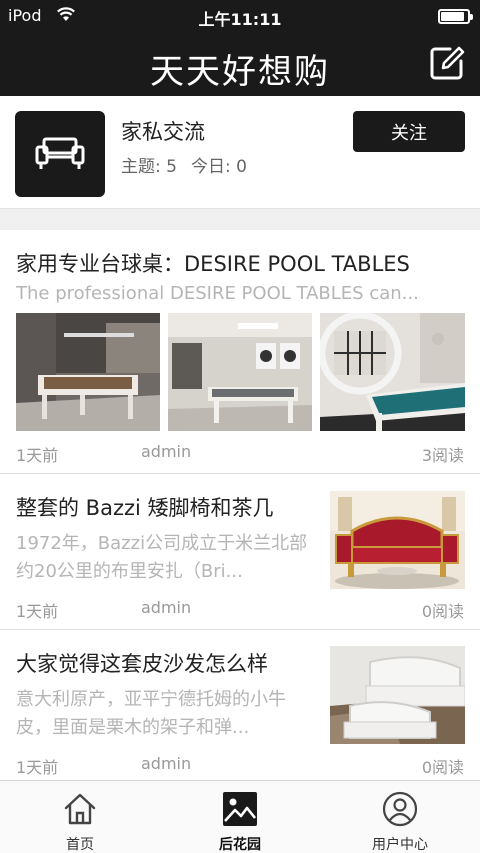 This screenshot has height=853, width=480. I want to click on user-icon, so click(400, 809).